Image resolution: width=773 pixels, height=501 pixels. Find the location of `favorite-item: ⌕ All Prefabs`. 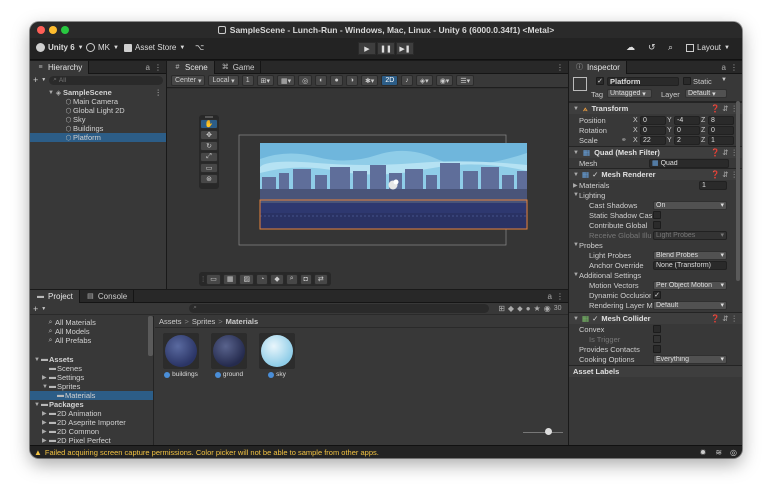

favorite-item: ⌕ All Prefabs is located at coordinates (91, 340).